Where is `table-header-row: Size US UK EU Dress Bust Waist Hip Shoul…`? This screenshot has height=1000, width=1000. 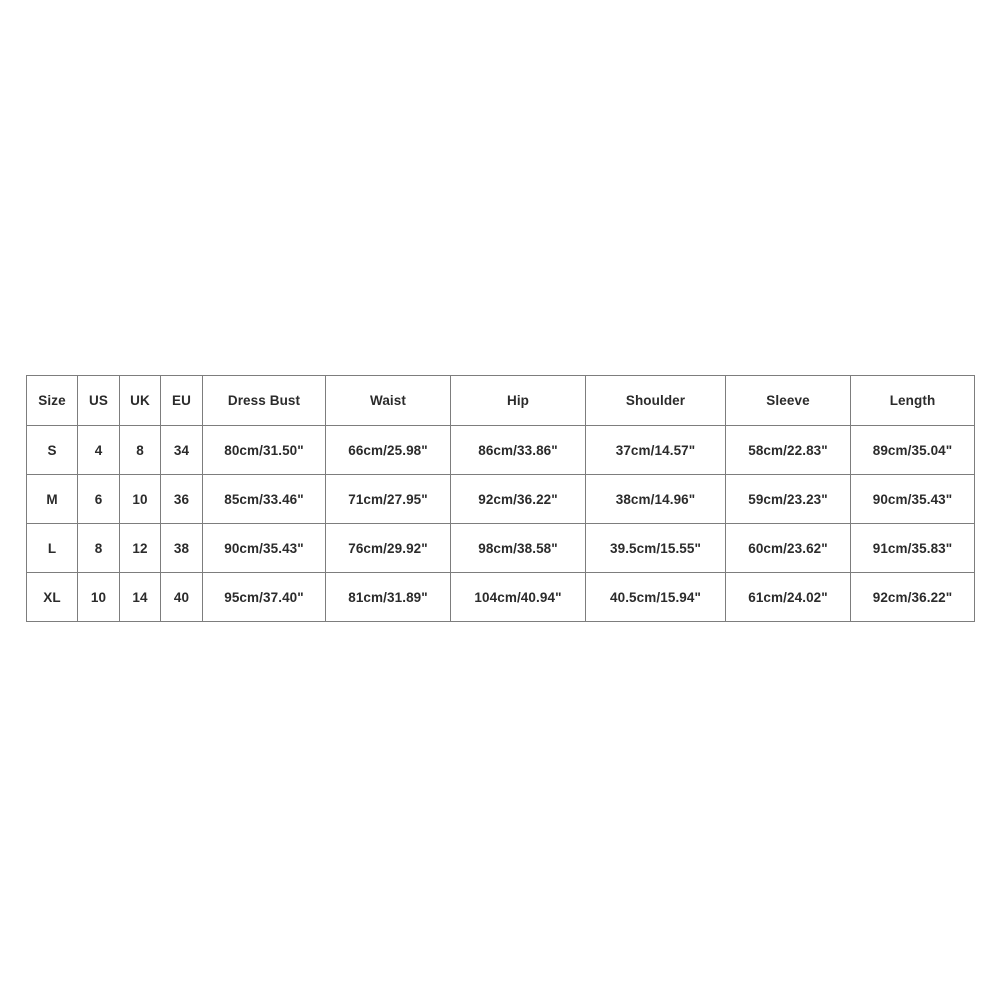 table-header-row: Size US UK EU Dress Bust Waist Hip Shoul… is located at coordinates (500, 400).